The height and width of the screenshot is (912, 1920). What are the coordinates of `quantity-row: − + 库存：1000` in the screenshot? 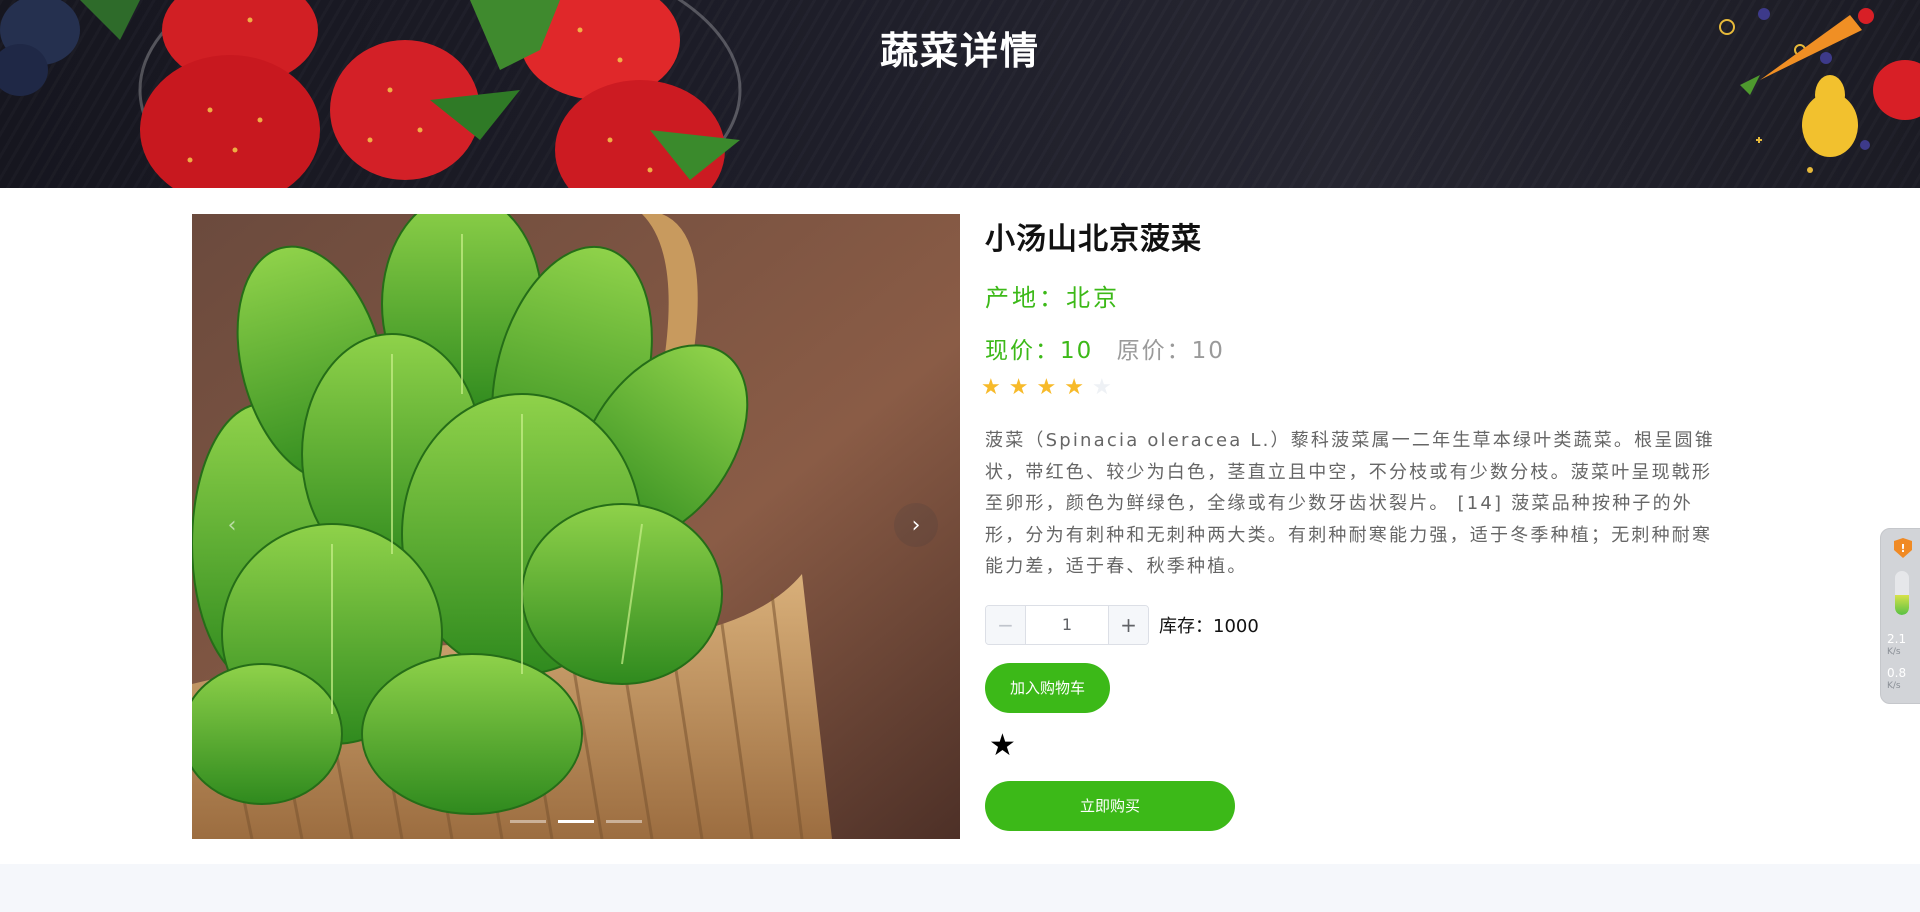 It's located at (1355, 624).